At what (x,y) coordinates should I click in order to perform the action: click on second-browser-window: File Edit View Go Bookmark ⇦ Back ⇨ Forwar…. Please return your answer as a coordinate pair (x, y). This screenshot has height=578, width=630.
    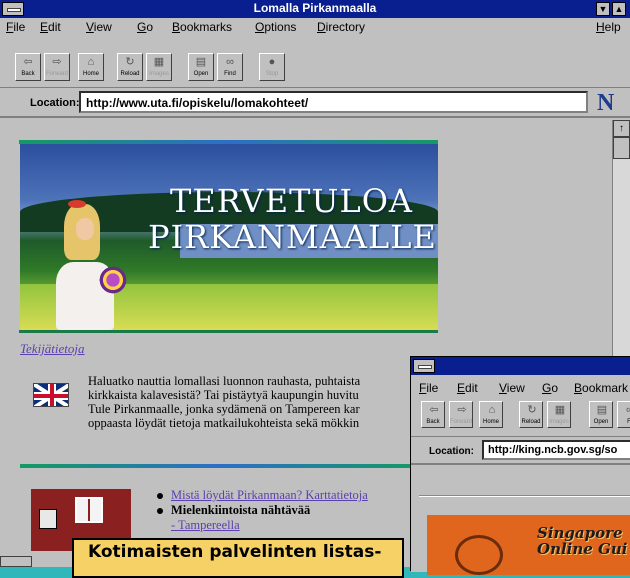
    Looking at the image, I should click on (520, 465).